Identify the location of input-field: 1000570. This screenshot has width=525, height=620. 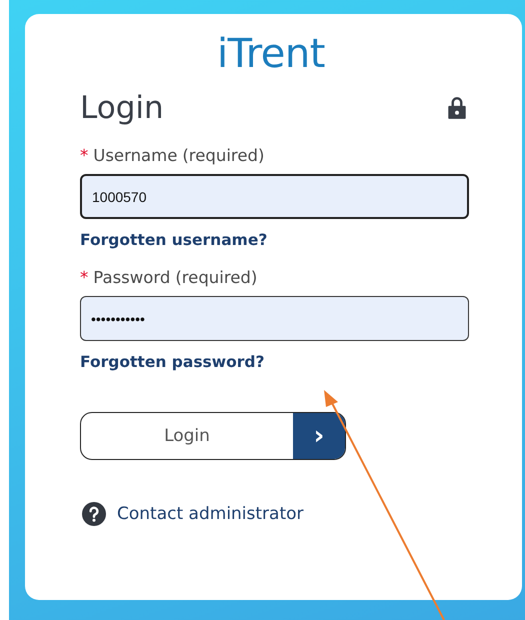
(274, 196).